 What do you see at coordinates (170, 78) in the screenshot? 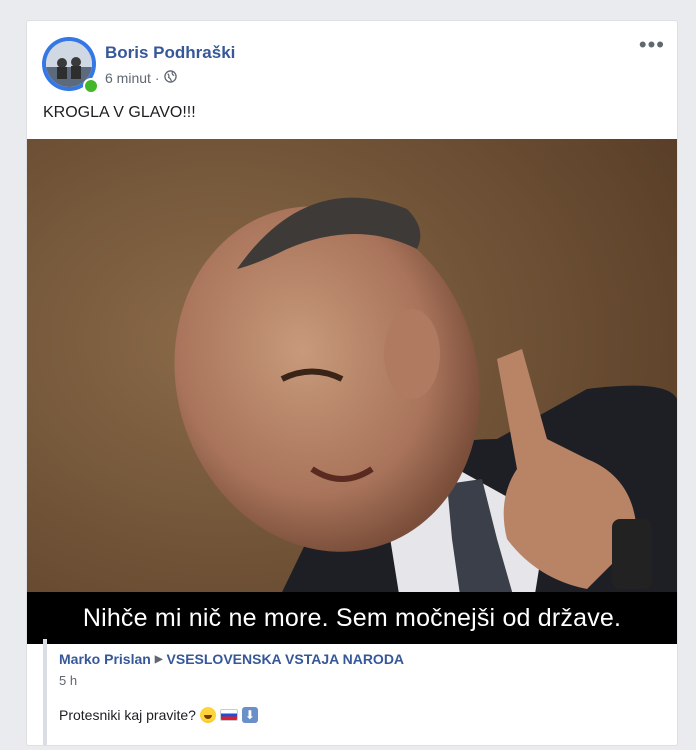
I see `globe-icon` at bounding box center [170, 78].